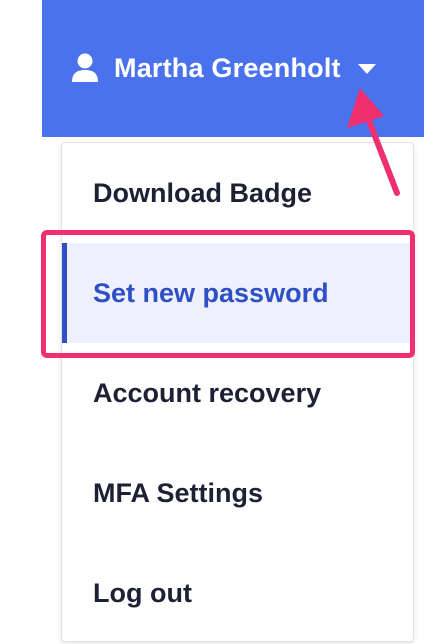  I want to click on menu-item-set-new-password: Set new password, so click(237, 293).